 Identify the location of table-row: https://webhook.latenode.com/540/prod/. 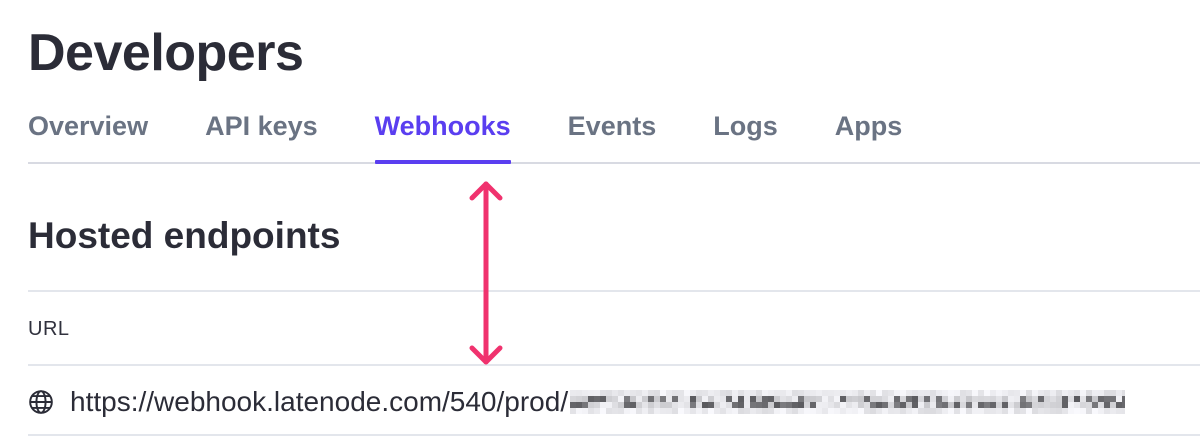
(614, 402).